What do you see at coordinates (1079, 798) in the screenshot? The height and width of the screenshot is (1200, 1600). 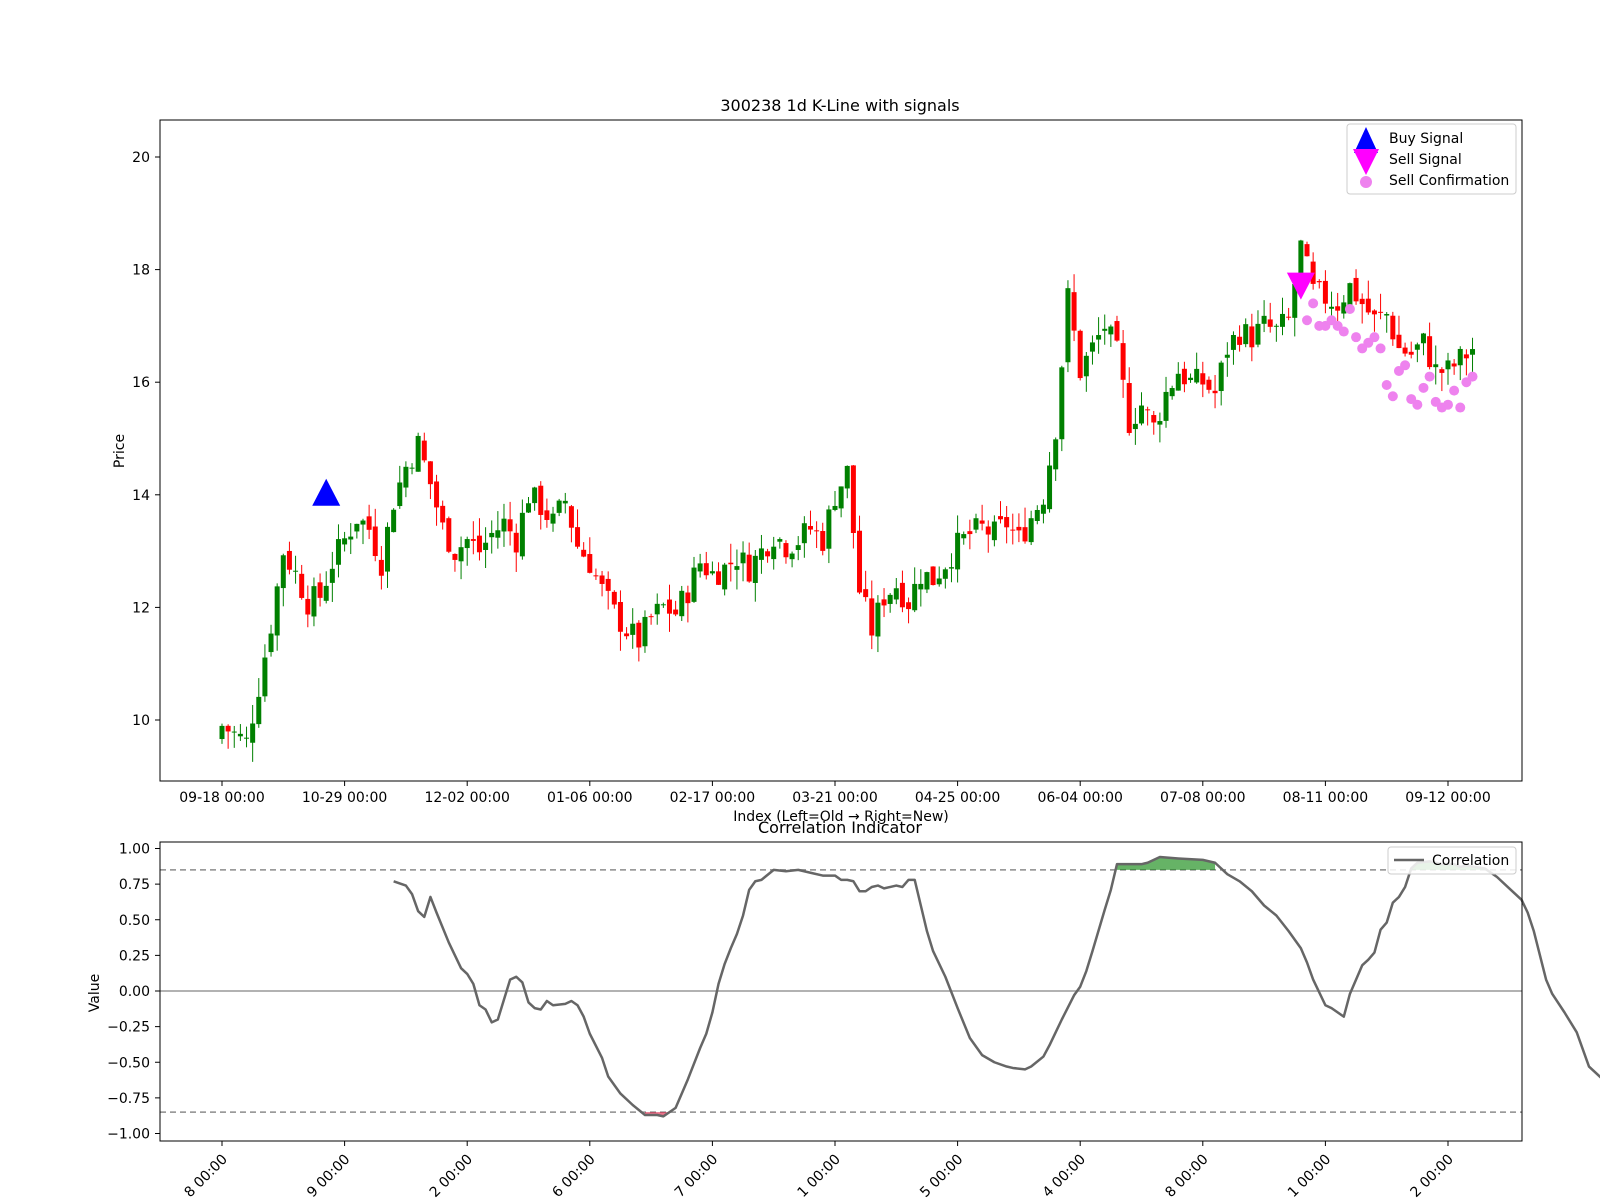 I see `kline-x-tick-label: 06-04 00:00` at bounding box center [1079, 798].